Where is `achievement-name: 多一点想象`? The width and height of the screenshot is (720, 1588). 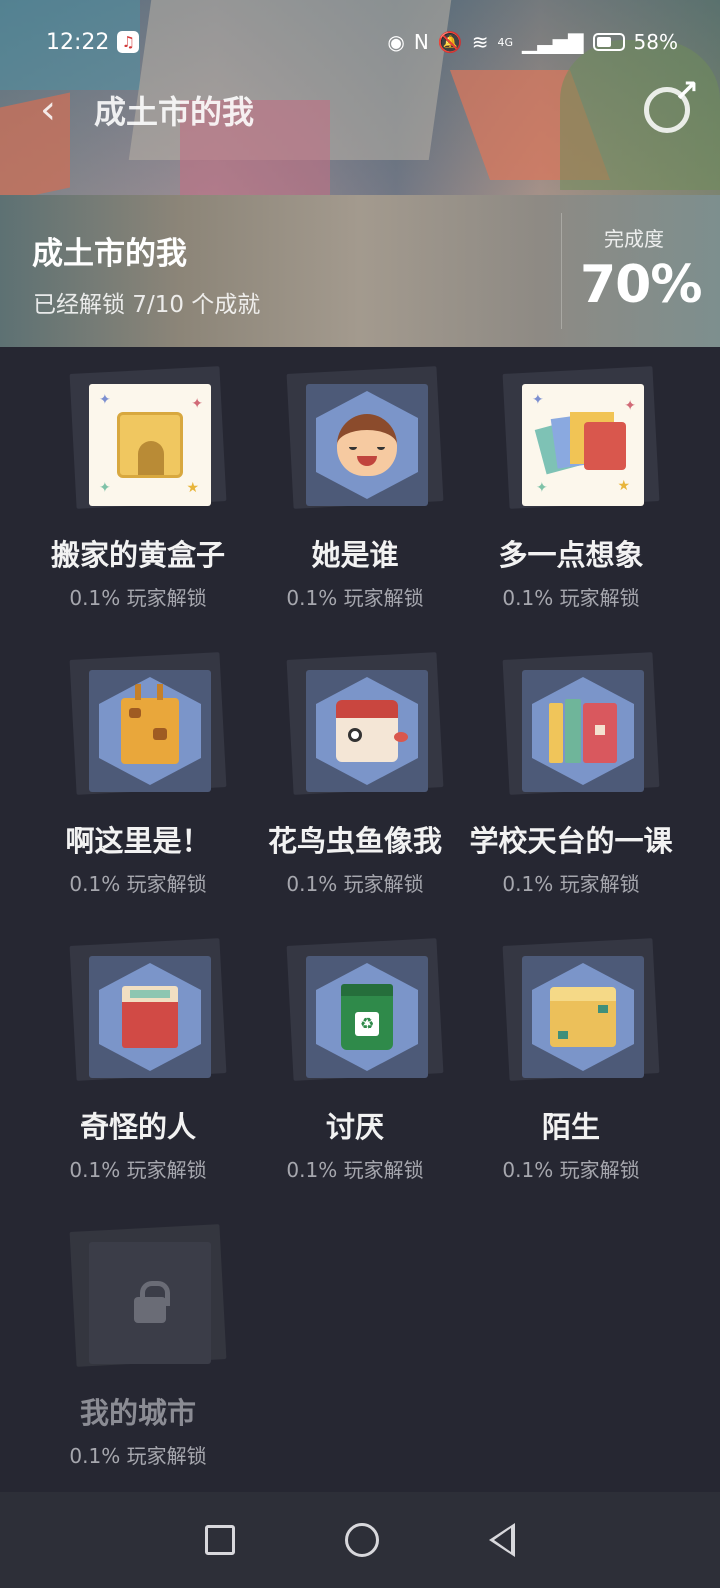 achievement-name: 多一点想象 is located at coordinates (571, 555).